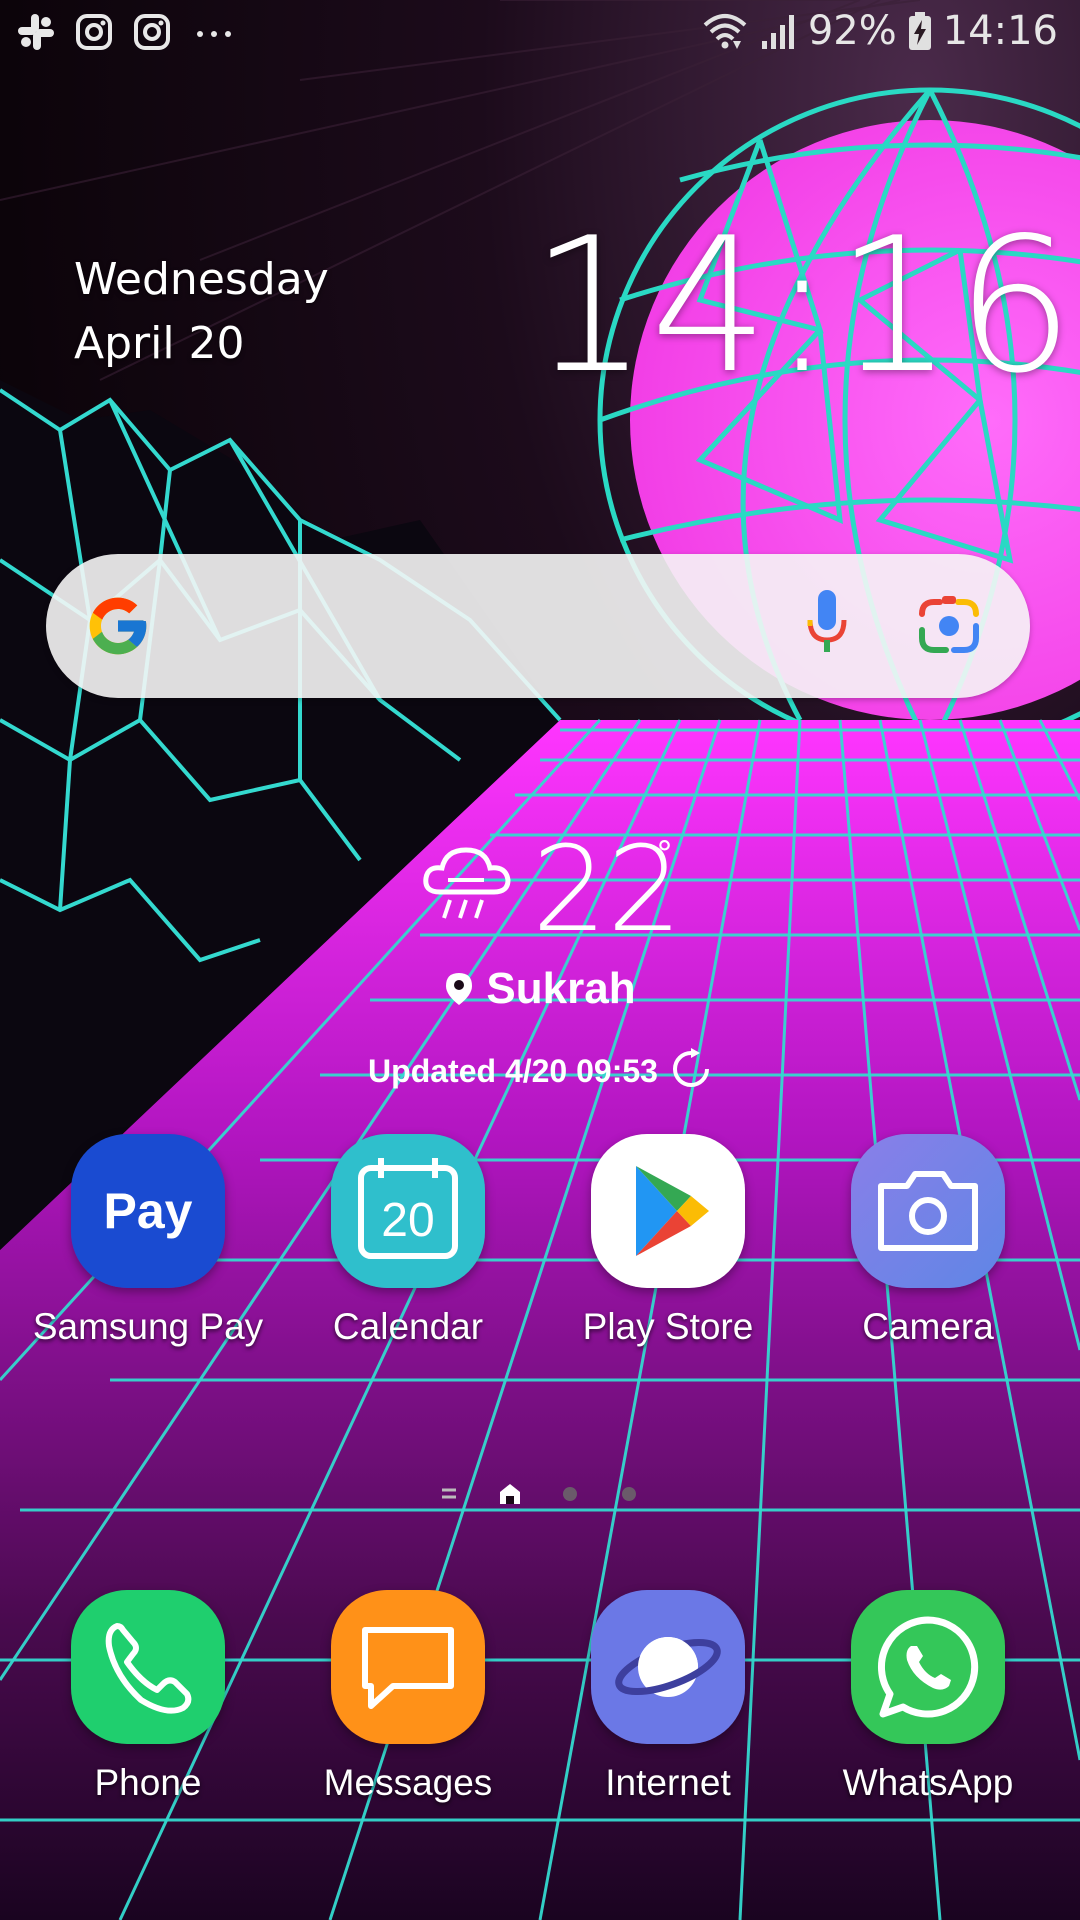 This screenshot has height=1920, width=1080. Describe the element at coordinates (928, 1667) in the screenshot. I see `whatsapp-icon` at that location.